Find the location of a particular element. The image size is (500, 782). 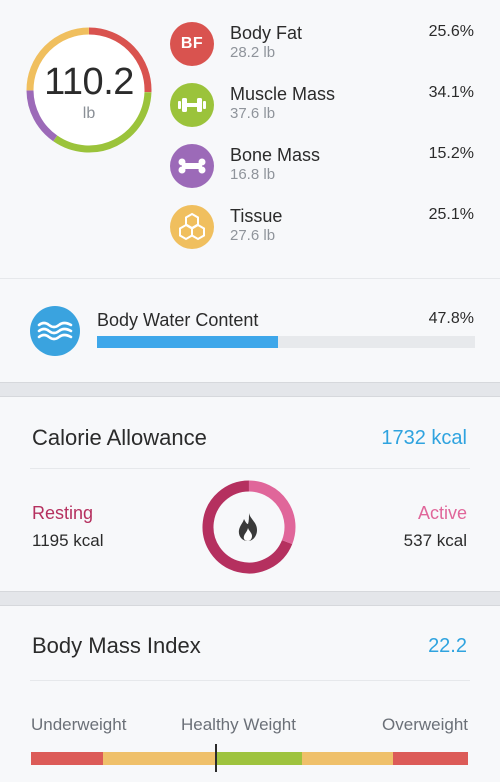

active-label: Active is located at coordinates (442, 513).